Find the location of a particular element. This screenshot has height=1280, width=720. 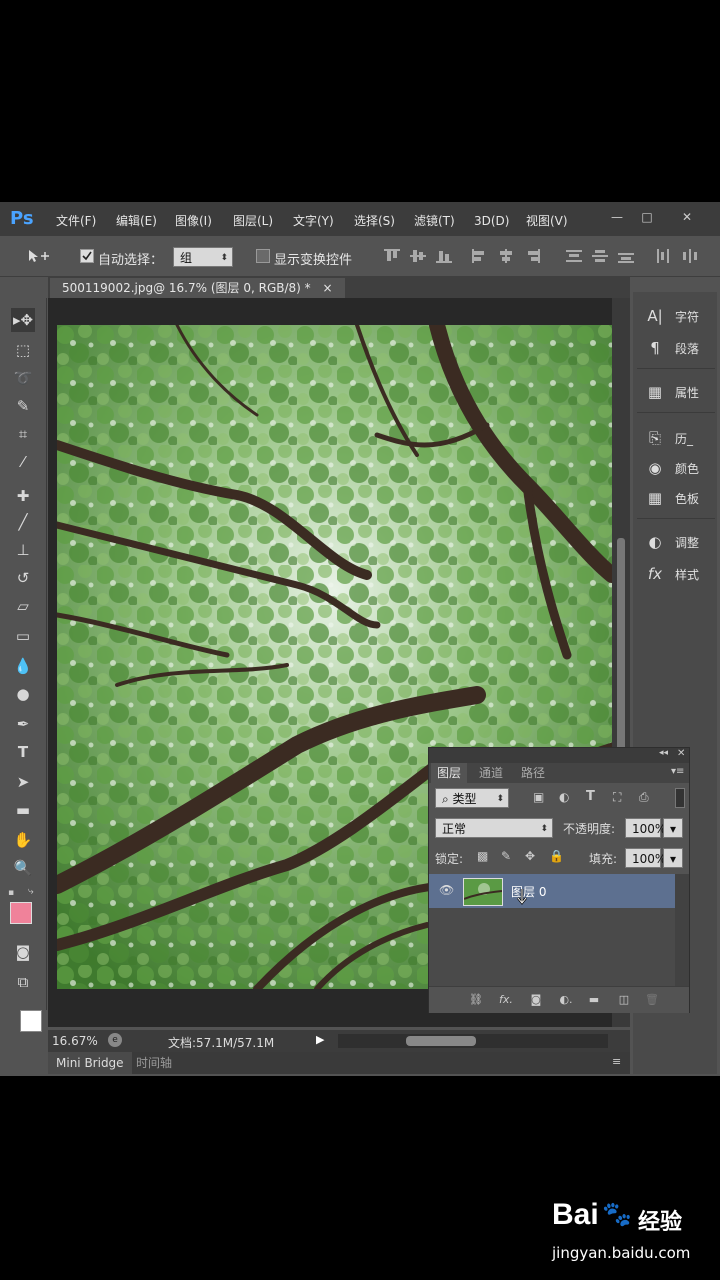

marquee-tool-icon: ⬚ is located at coordinates (23, 350).